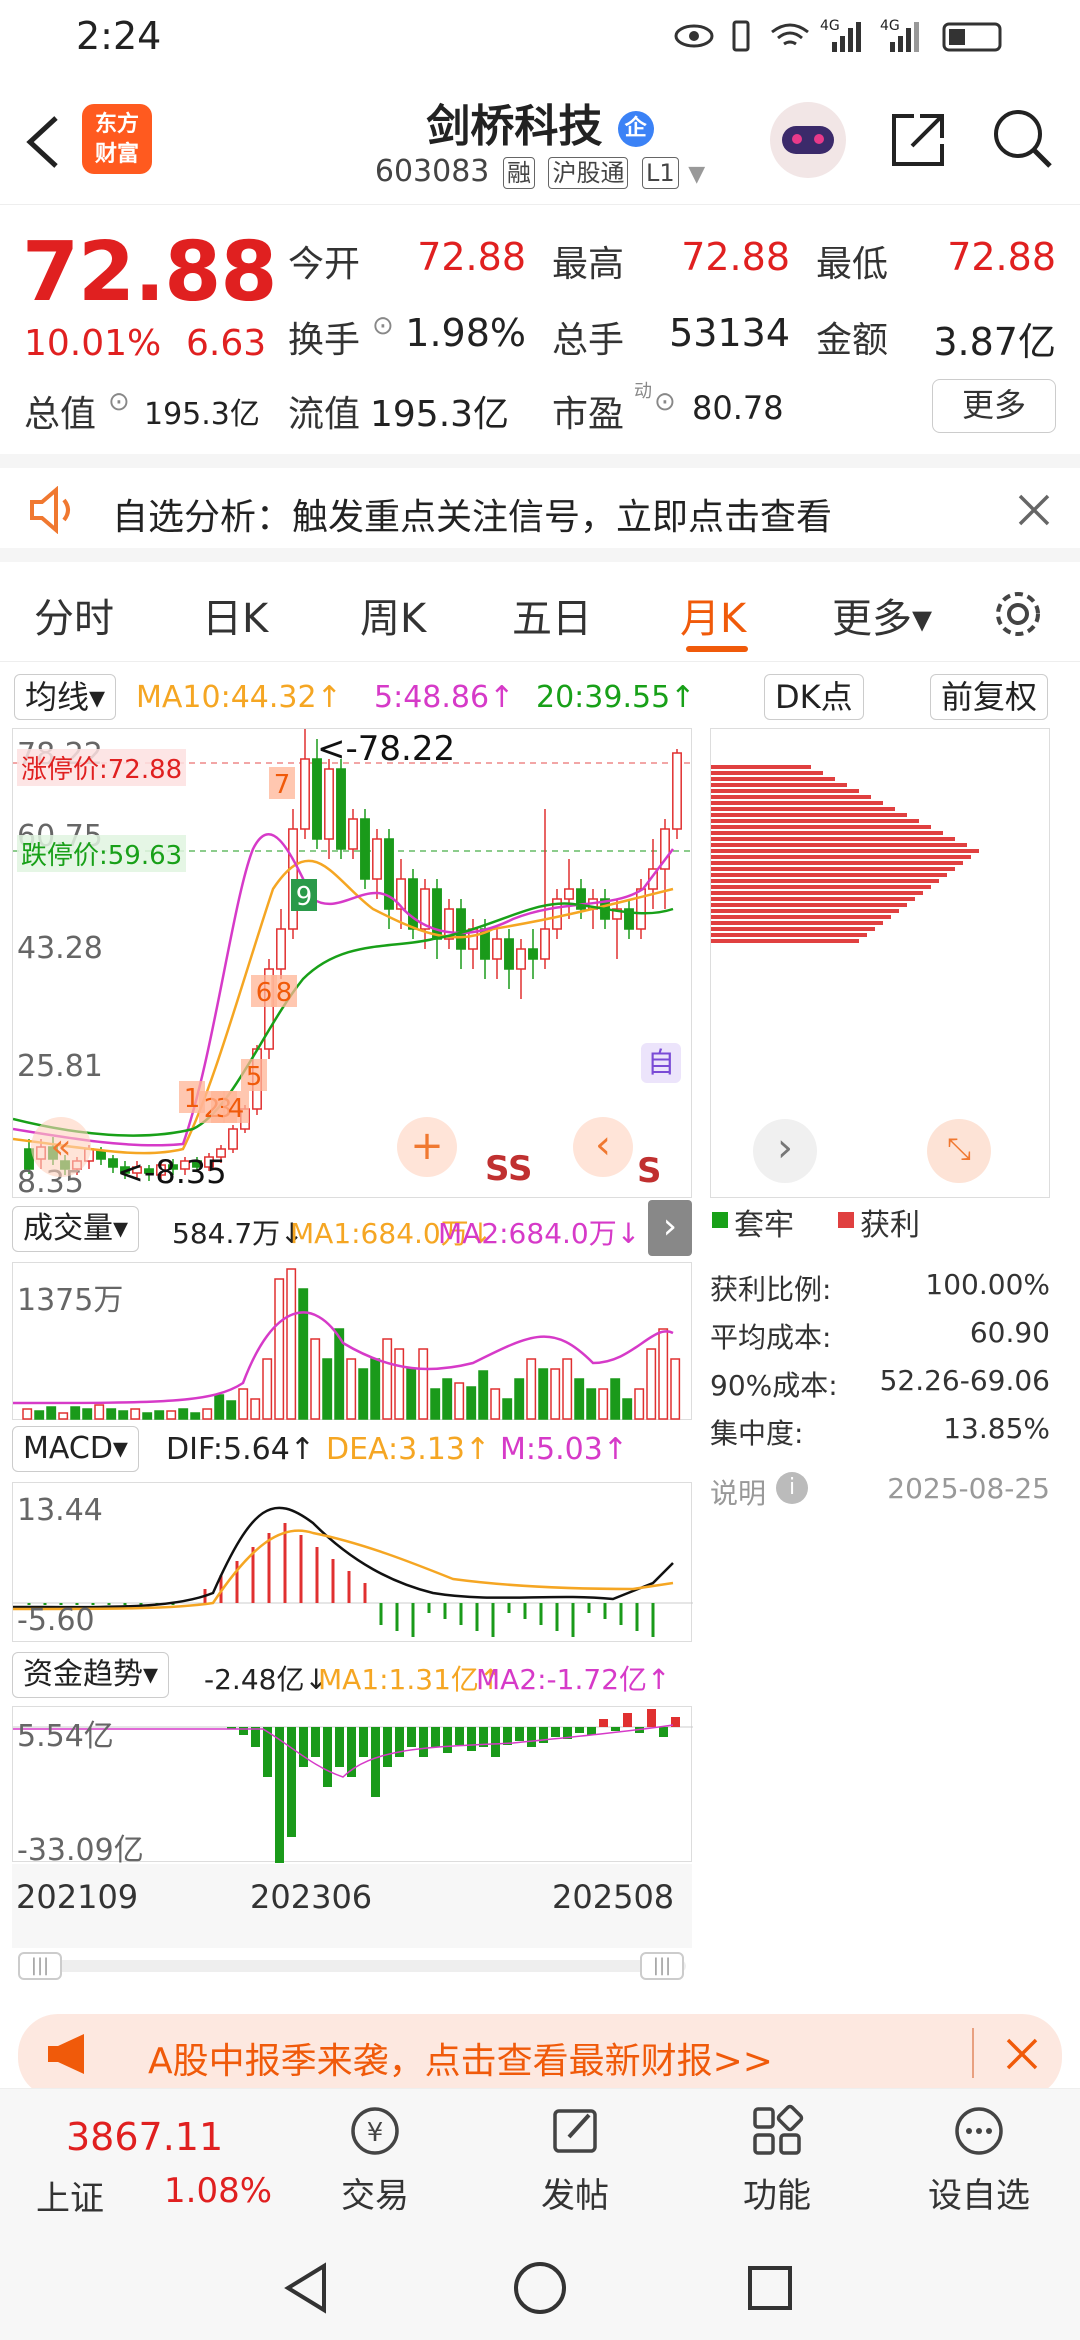 The image size is (1080, 2340). I want to click on adjust-button: 前复权, so click(989, 697).